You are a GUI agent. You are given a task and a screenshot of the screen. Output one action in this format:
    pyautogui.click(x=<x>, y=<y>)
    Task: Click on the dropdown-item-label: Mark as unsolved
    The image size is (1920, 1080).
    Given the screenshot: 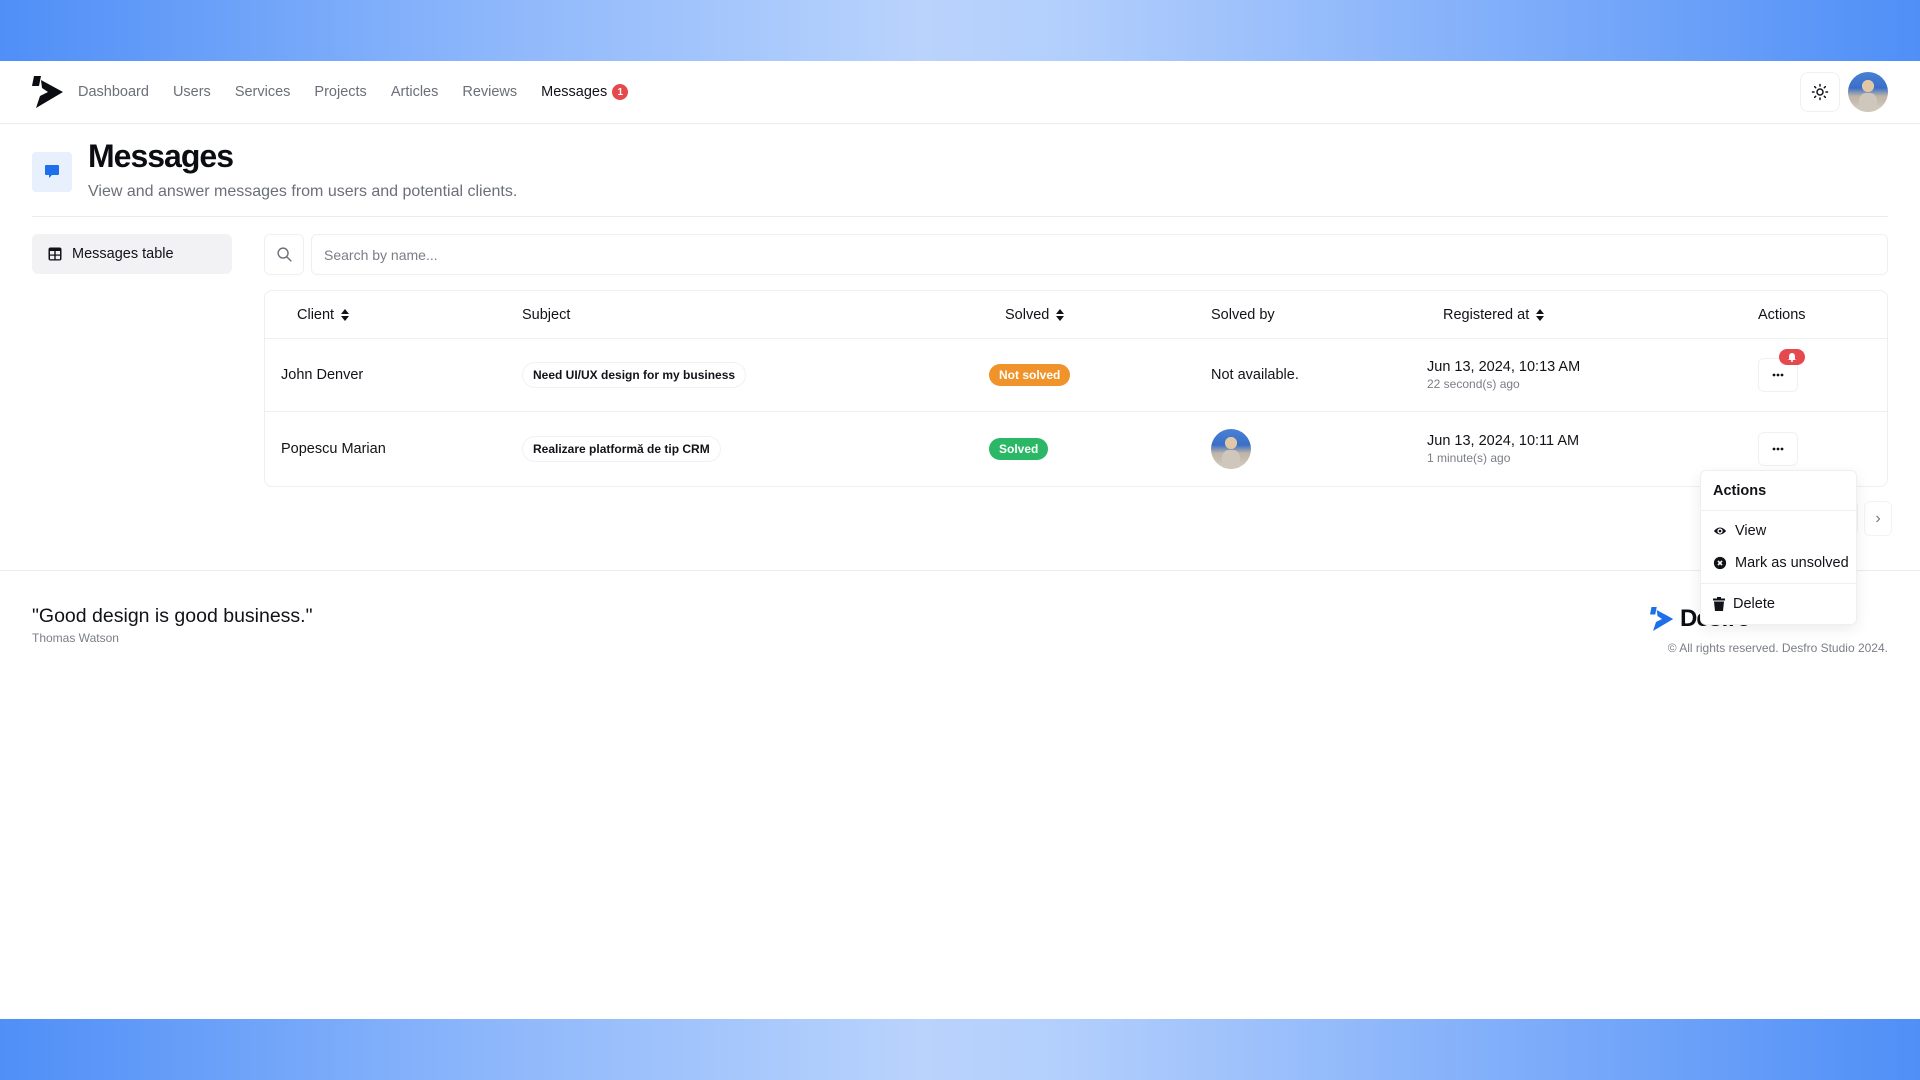 What is the action you would take?
    pyautogui.click(x=1792, y=563)
    